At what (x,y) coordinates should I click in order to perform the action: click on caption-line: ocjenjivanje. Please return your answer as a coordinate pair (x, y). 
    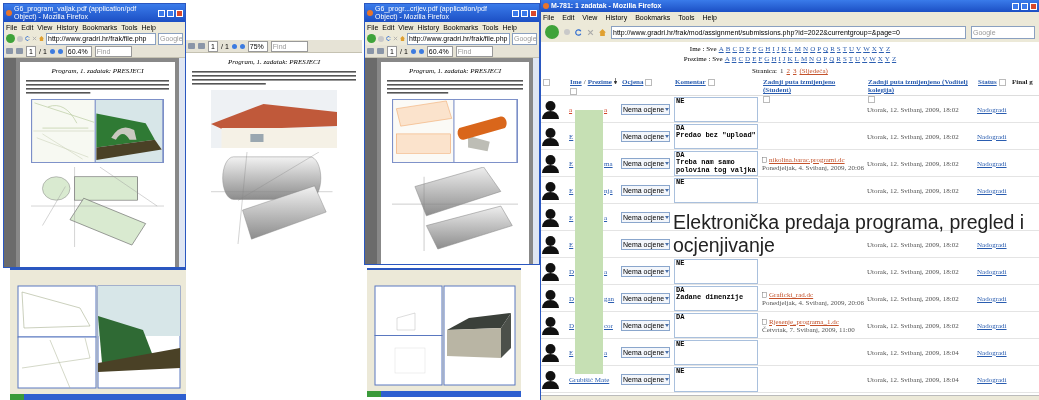
    Looking at the image, I should click on (724, 245).